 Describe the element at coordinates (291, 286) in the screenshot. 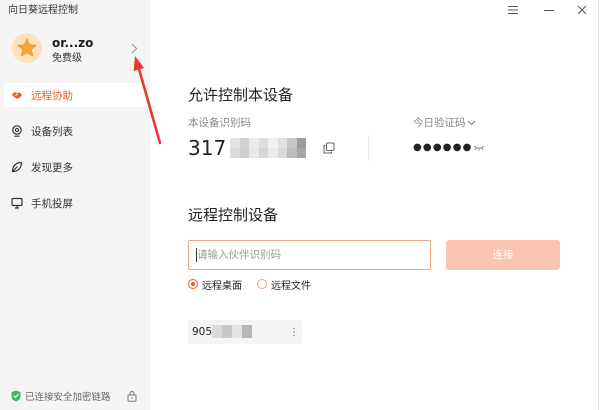

I see `mode-label: 远程文件` at that location.